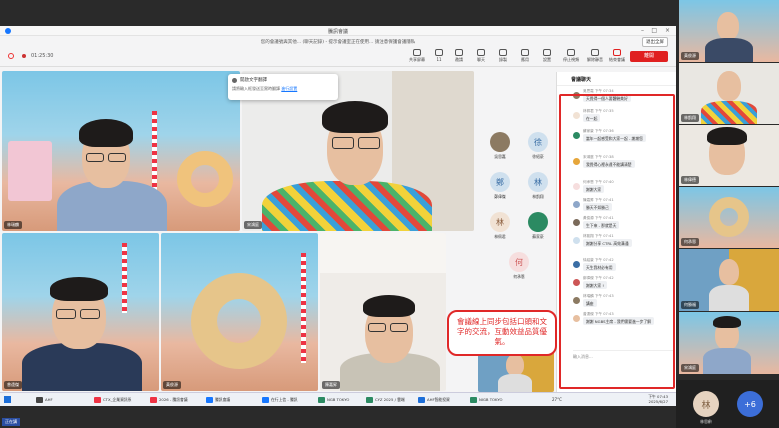 Image resolution: width=779 pixels, height=428 pixels. I want to click on avatar-name: 徐紹豪, so click(538, 156).